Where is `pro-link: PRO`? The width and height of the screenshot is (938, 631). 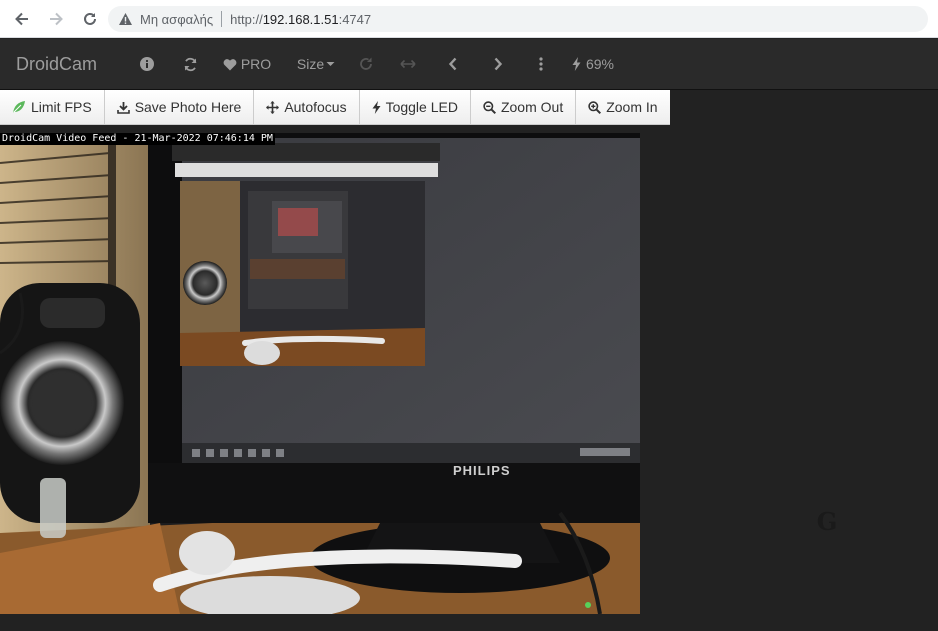 pro-link: PRO is located at coordinates (247, 64).